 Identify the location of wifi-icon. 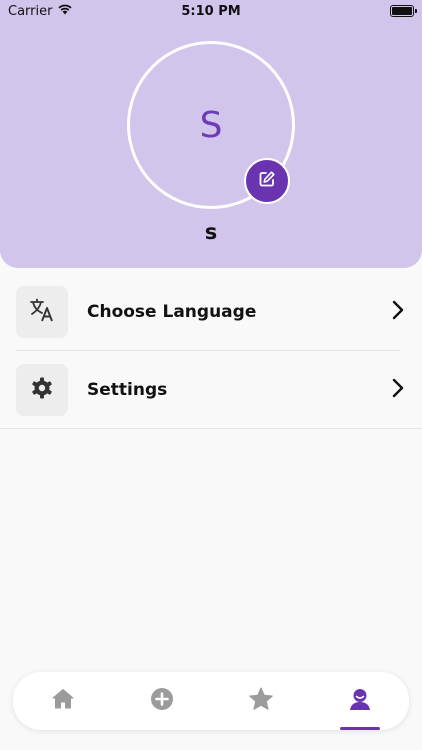
(65, 11).